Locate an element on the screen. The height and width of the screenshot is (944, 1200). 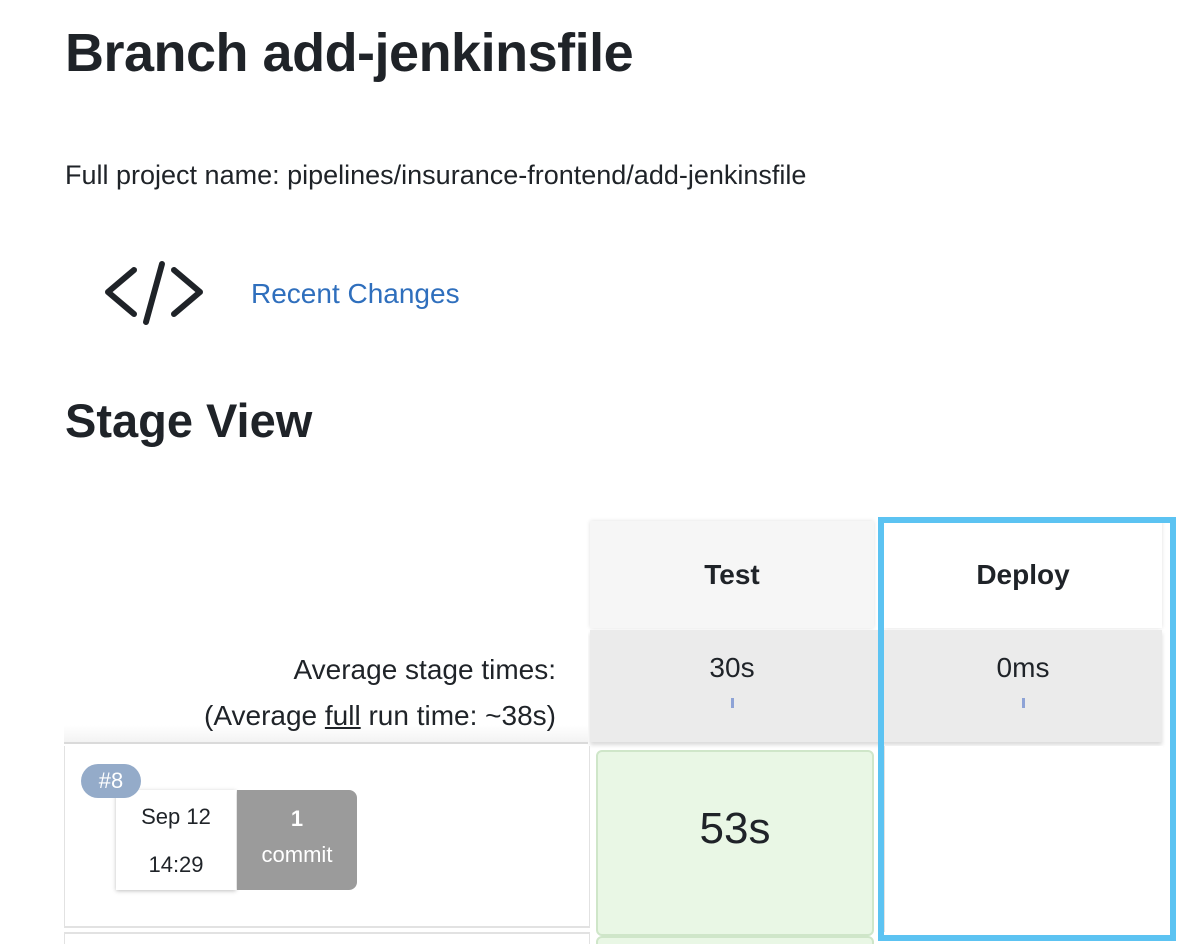
stage-view-title: Stage View is located at coordinates (189, 420).